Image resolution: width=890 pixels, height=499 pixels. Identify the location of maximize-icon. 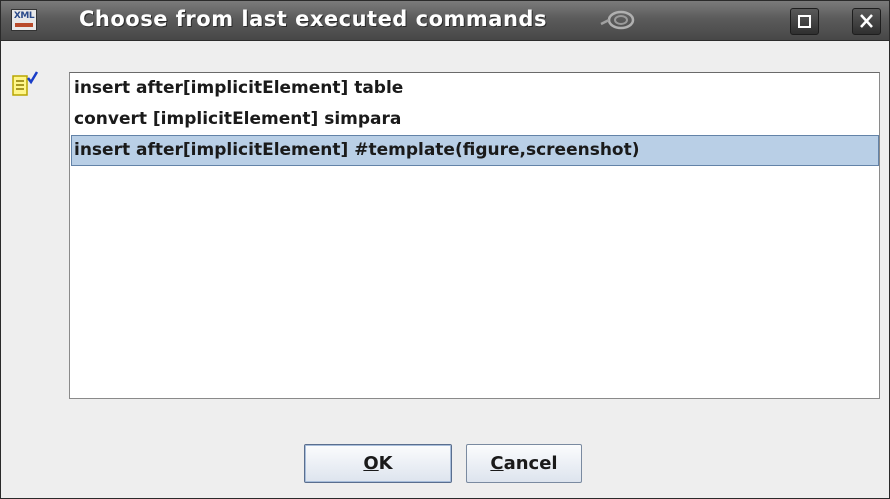
(804, 21).